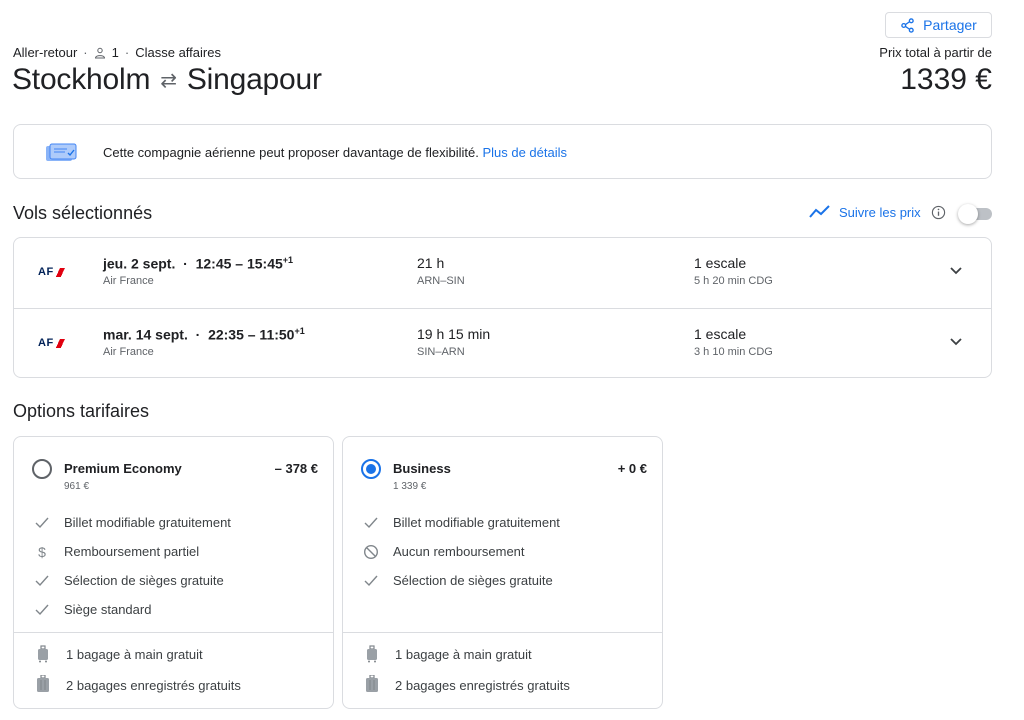  What do you see at coordinates (81, 79) in the screenshot?
I see `origin-city: Stockholm` at bounding box center [81, 79].